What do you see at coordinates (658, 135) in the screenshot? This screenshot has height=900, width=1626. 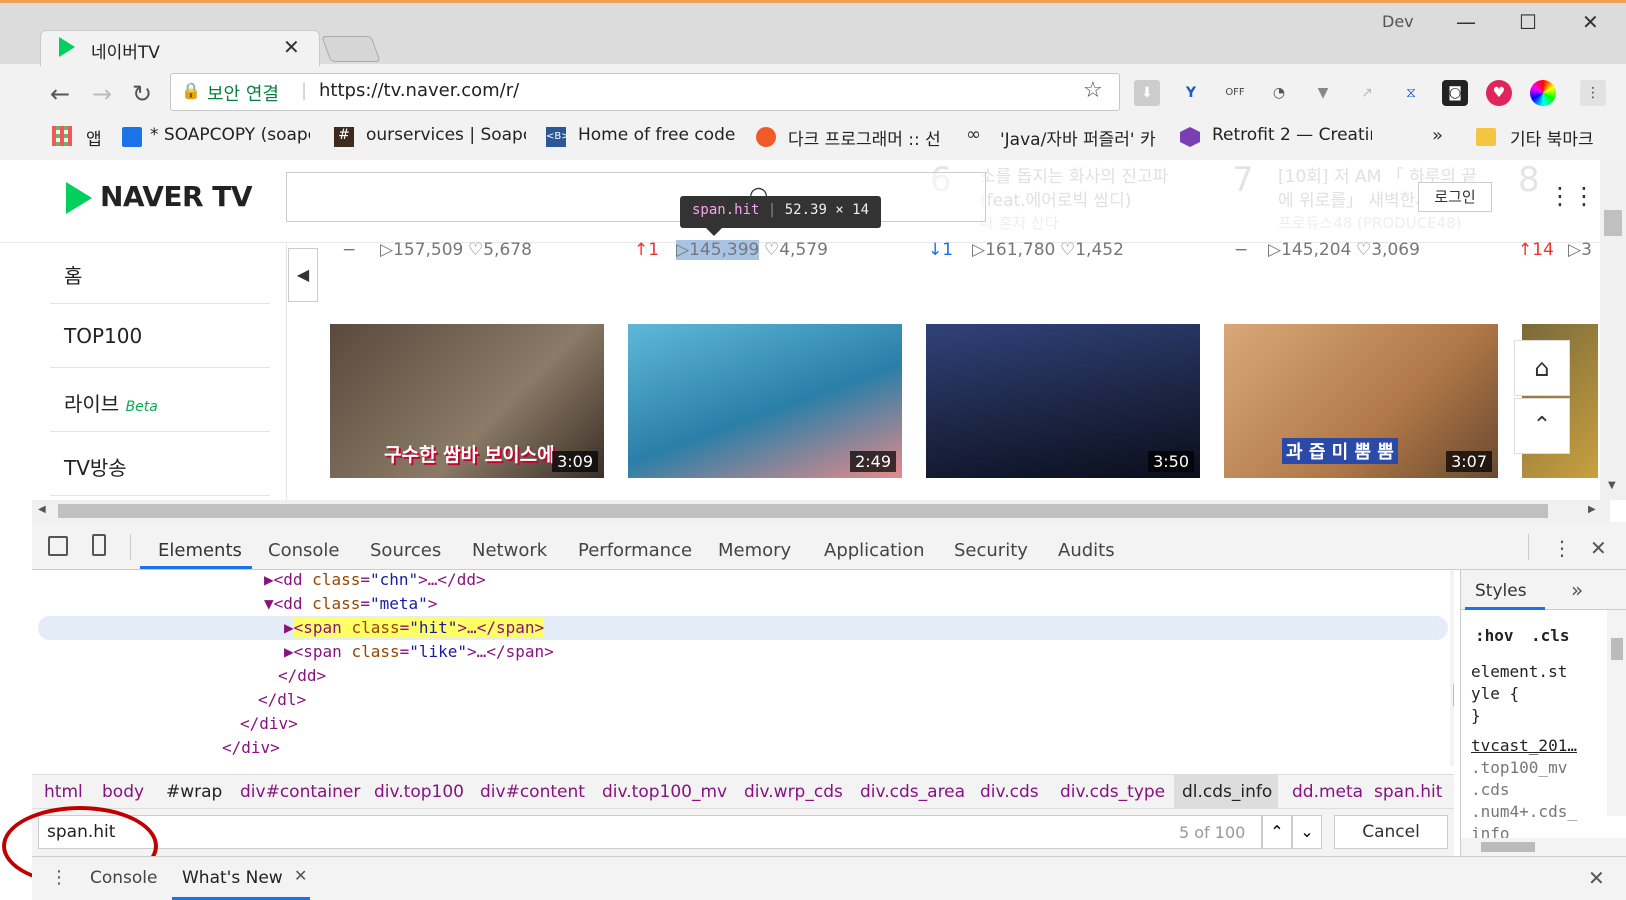 I see `bookmark-freecode: Home of free code s` at bounding box center [658, 135].